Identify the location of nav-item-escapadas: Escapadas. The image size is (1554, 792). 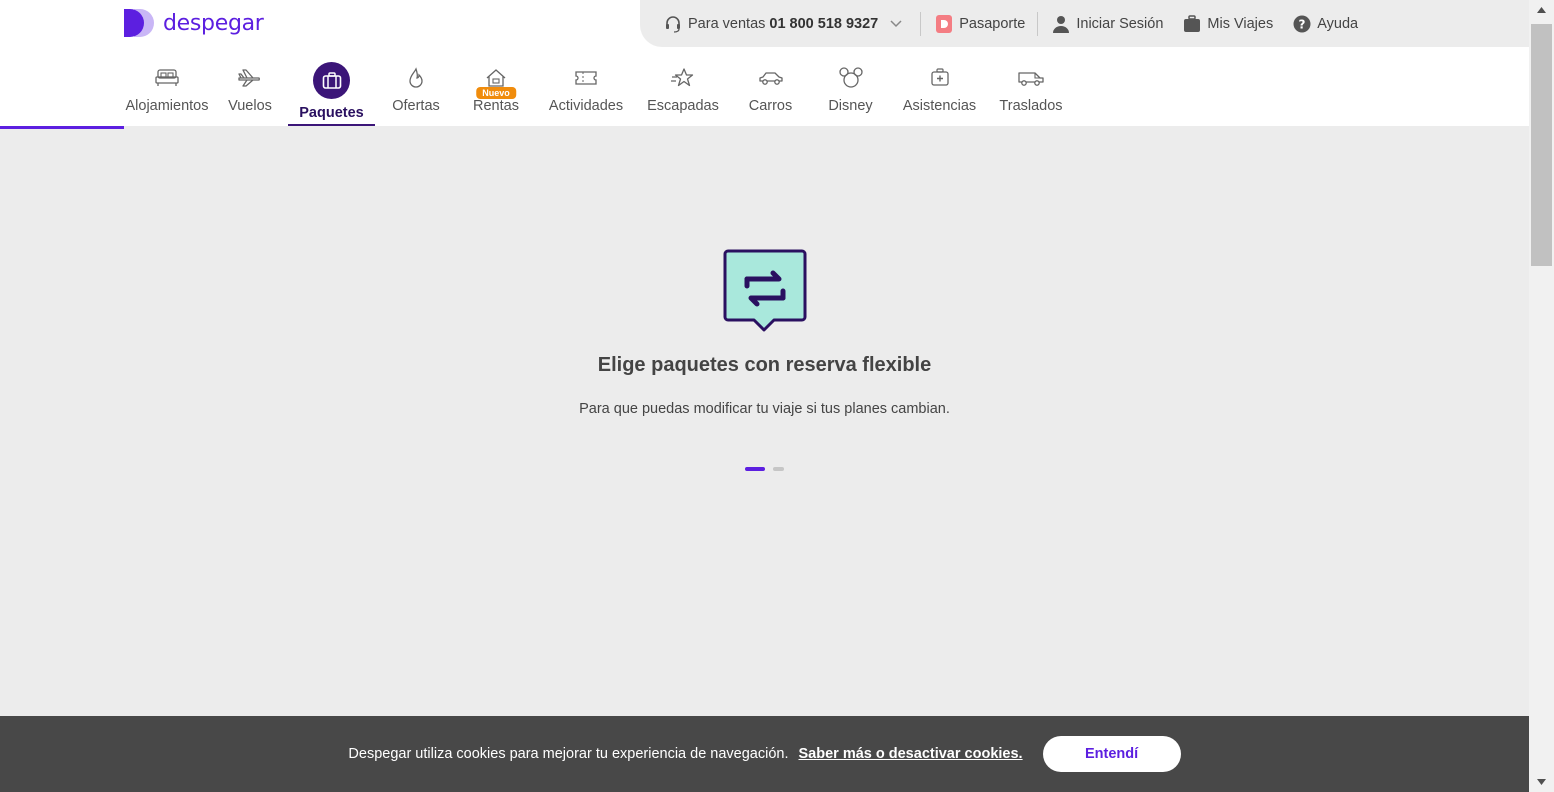
(683, 91).